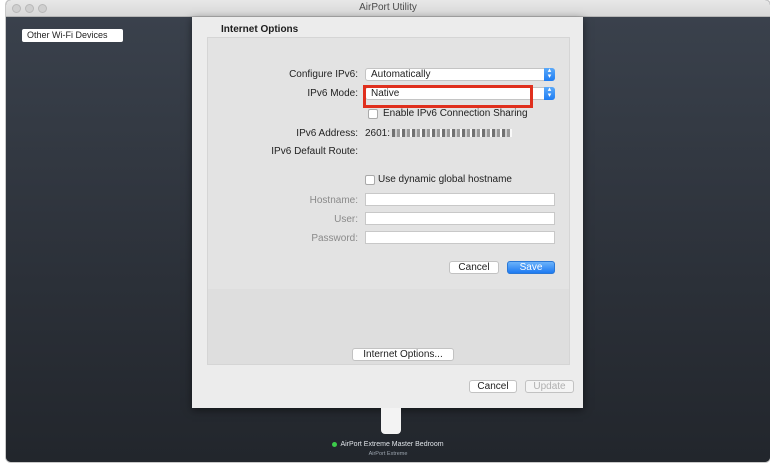 The height and width of the screenshot is (468, 770). I want to click on configure-ipv6-label: Configure IPv6:, so click(323, 74).